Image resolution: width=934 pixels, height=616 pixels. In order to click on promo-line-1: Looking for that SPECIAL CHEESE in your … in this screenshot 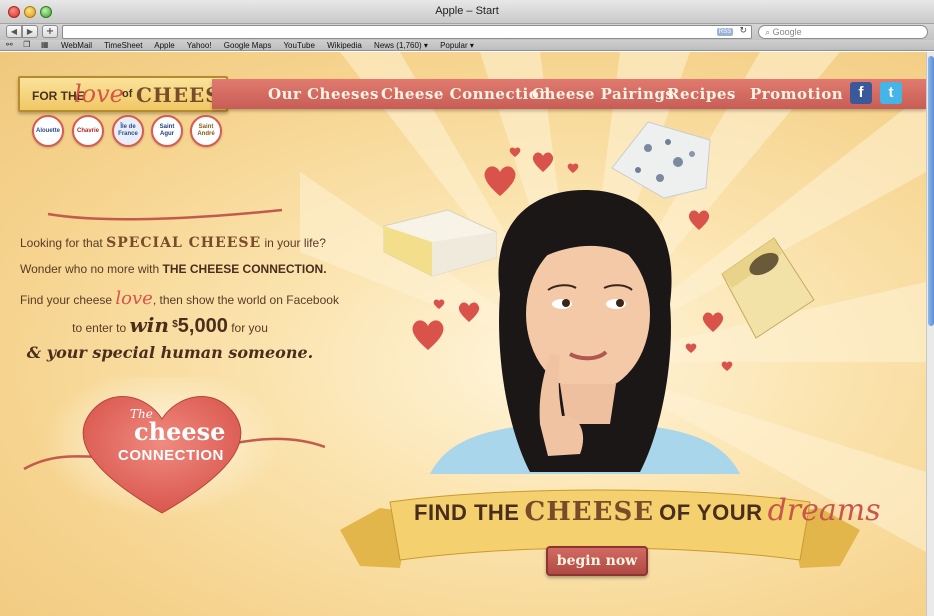, I will do `click(173, 243)`.